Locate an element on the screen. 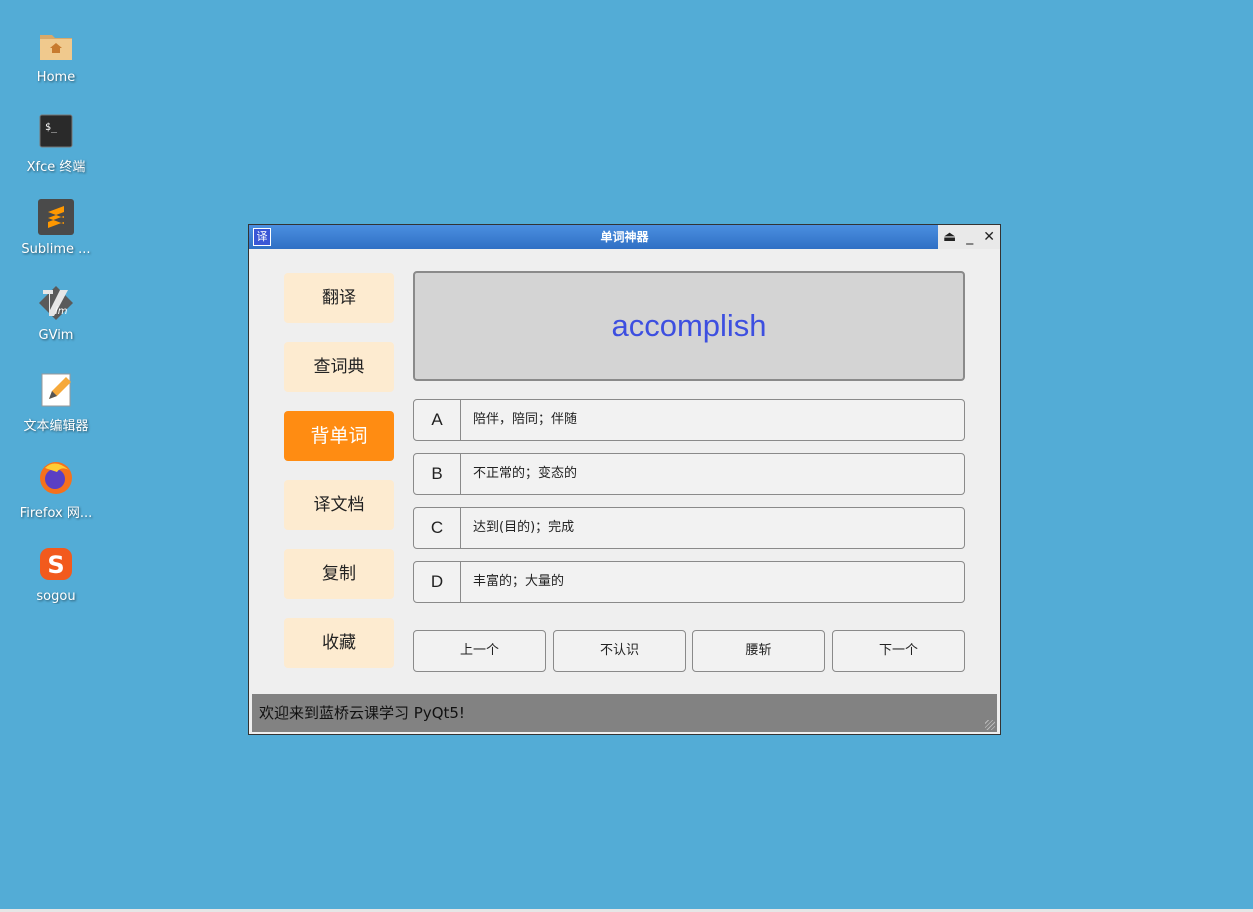 Image resolution: width=1253 pixels, height=912 pixels. copy-button: 复制 is located at coordinates (339, 574).